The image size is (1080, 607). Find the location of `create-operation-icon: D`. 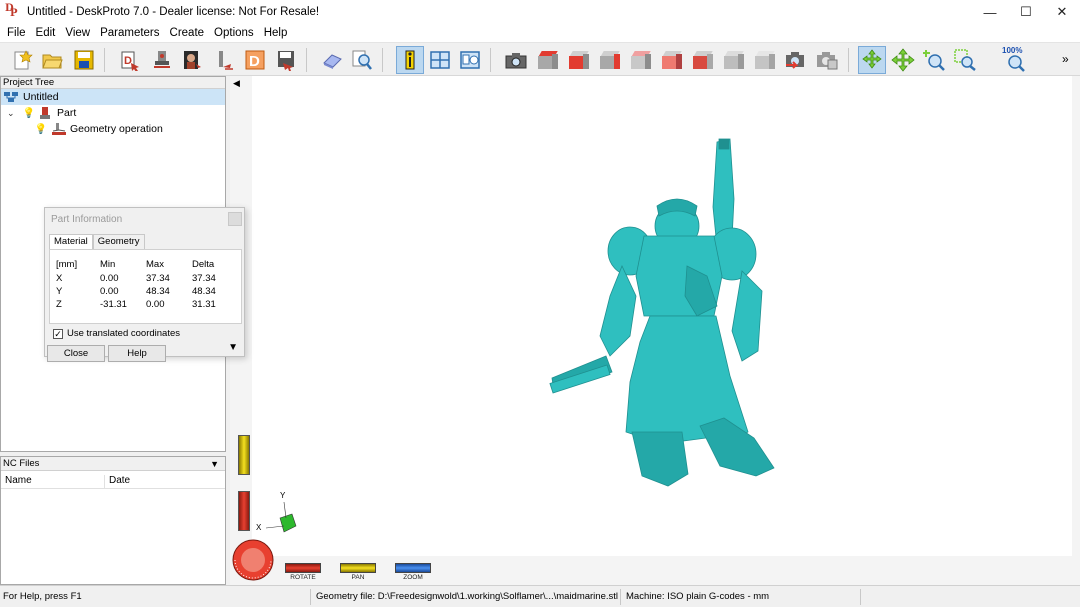

create-operation-icon: D is located at coordinates (255, 60).